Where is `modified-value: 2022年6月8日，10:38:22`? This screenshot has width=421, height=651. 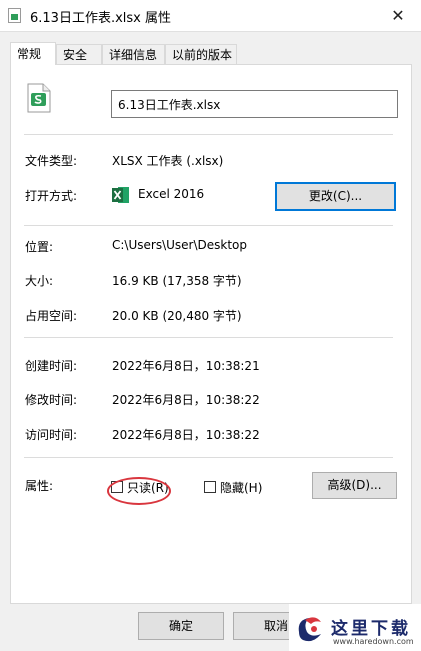 modified-value: 2022年6月8日，10:38:22 is located at coordinates (186, 400).